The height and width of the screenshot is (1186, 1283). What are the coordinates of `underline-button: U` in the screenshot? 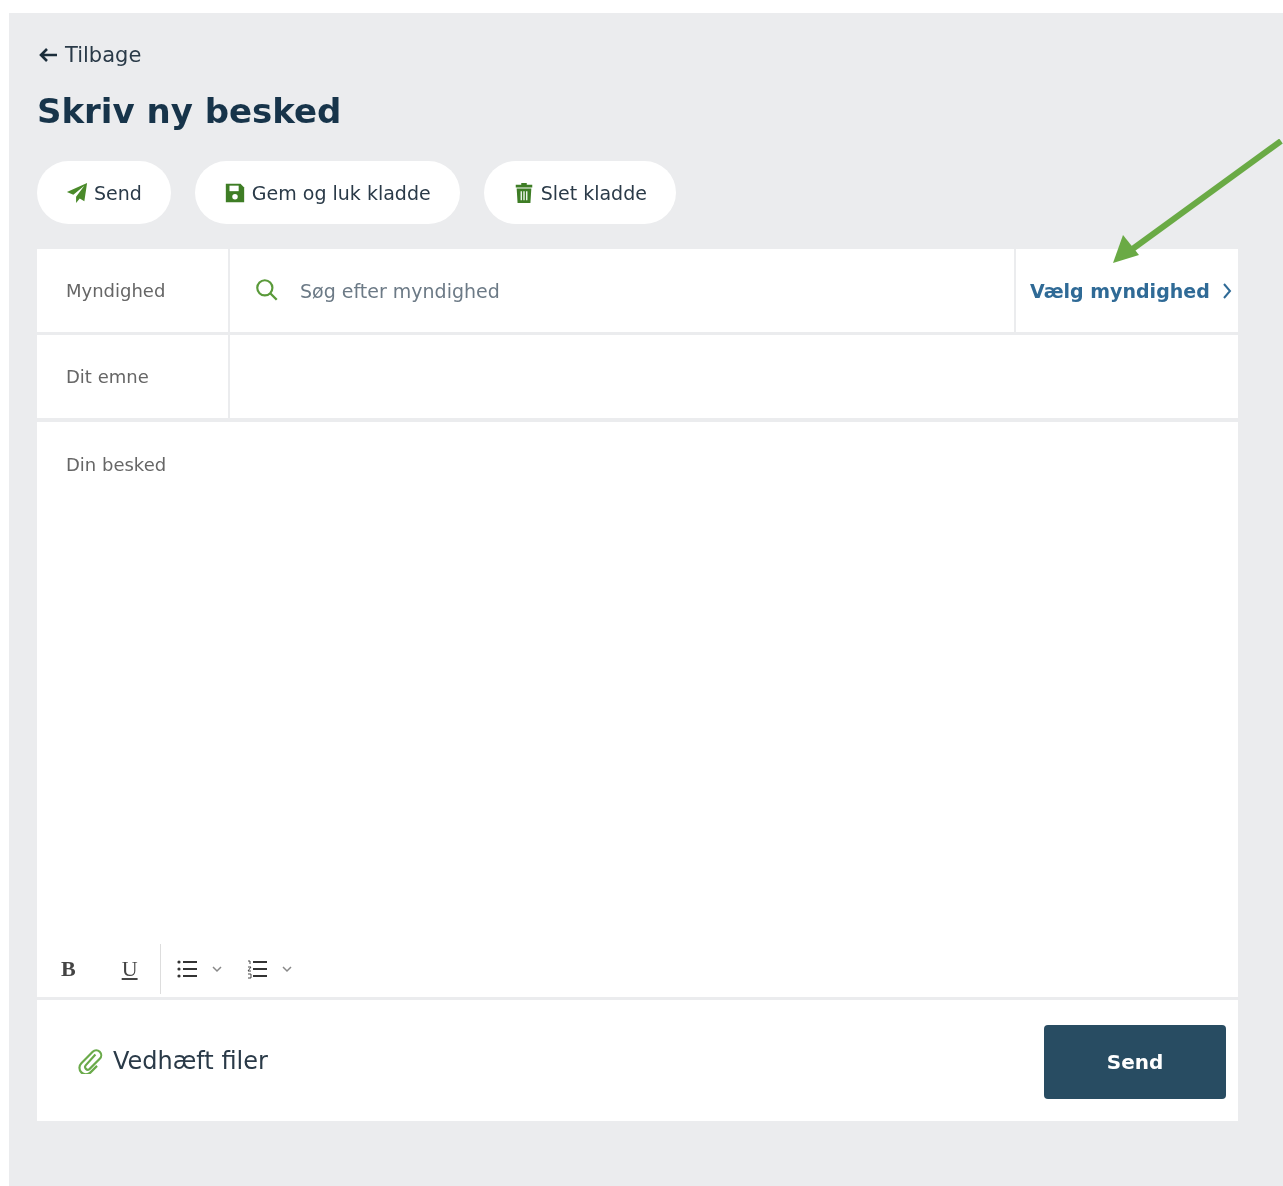 It's located at (129, 968).